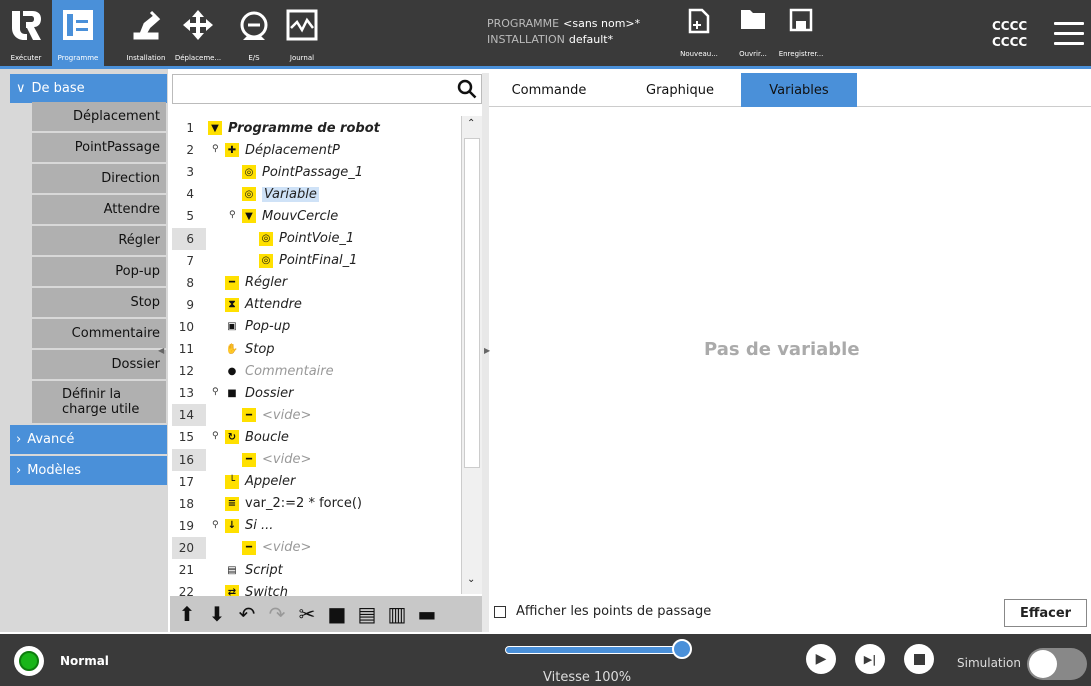 The image size is (1091, 686). What do you see at coordinates (186, 326) in the screenshot?
I see `line-number: 10` at bounding box center [186, 326].